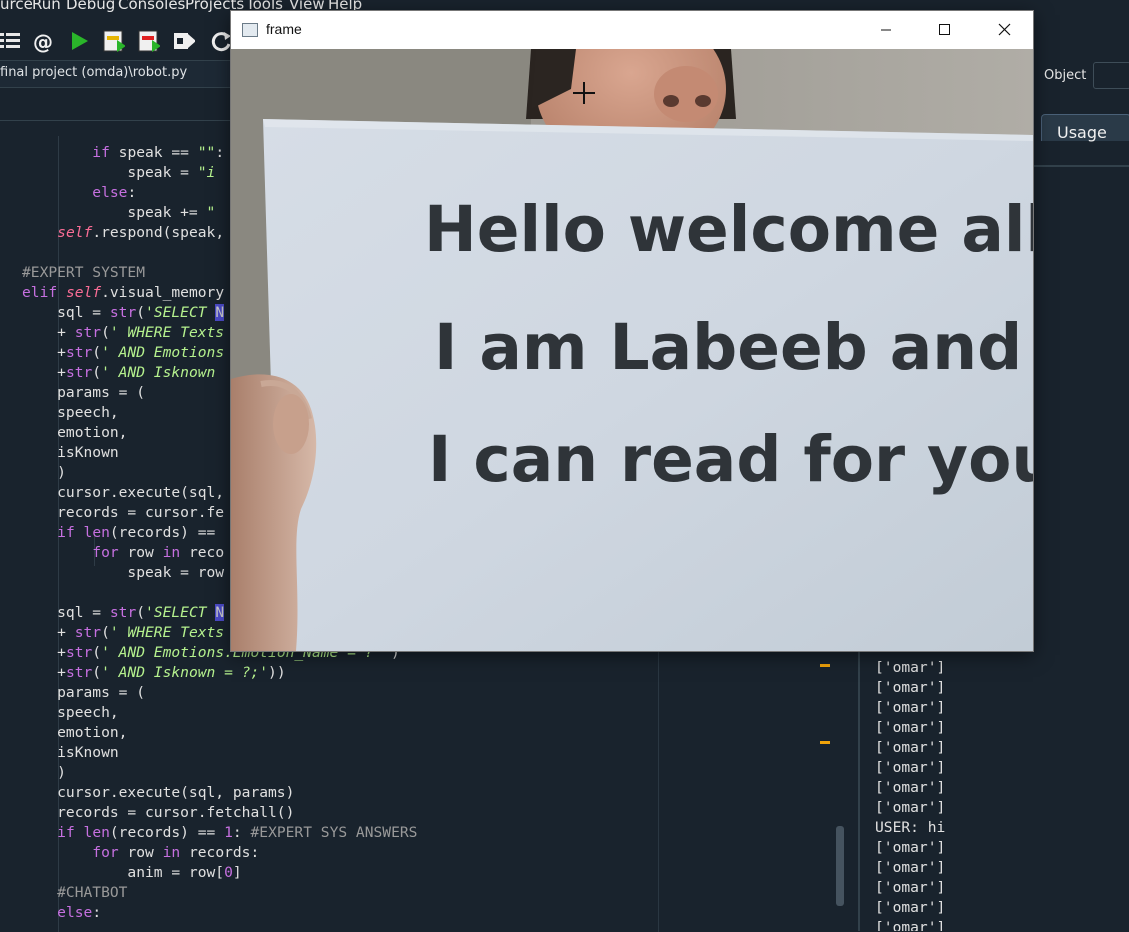 Image resolution: width=1129 pixels, height=932 pixels. Describe the element at coordinates (123, 373) in the screenshot. I see `code-line: +str(' AND Isknown` at that location.